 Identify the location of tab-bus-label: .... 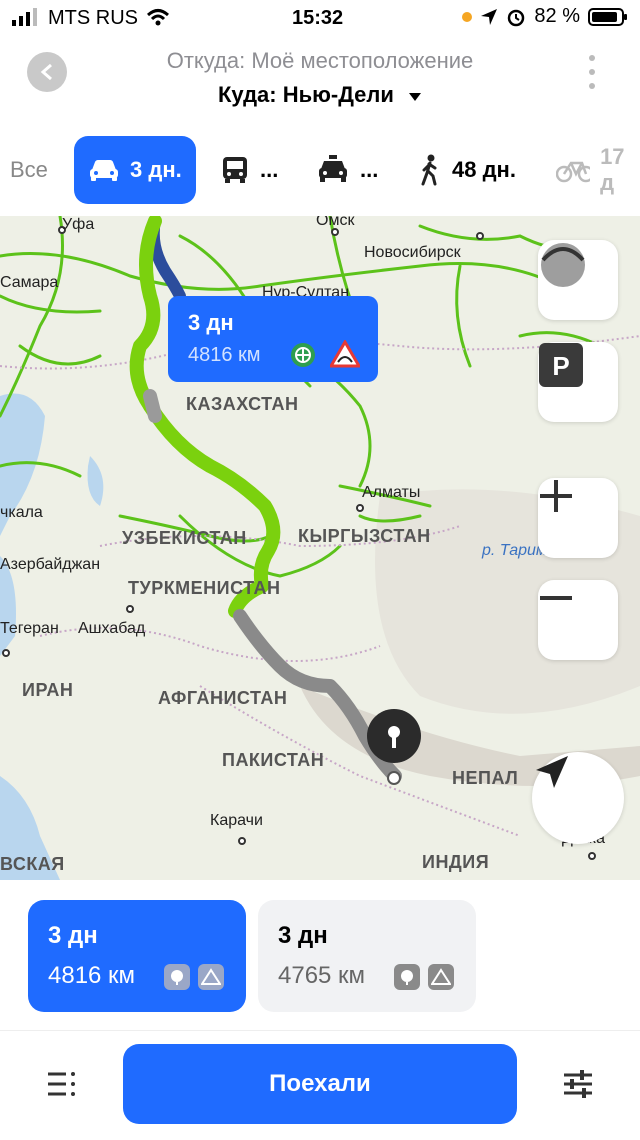
(269, 169).